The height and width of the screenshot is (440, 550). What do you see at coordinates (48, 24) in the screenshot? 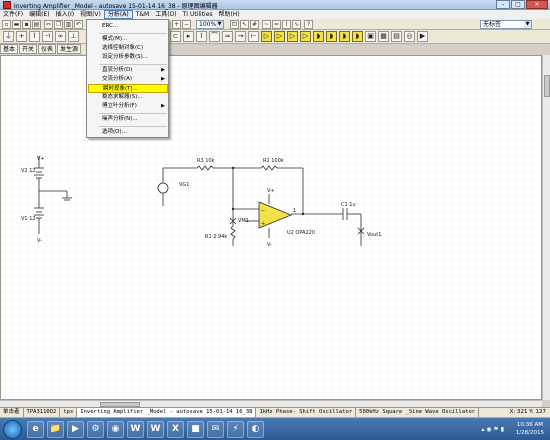
I see `cut-icon: ✂` at bounding box center [48, 24].